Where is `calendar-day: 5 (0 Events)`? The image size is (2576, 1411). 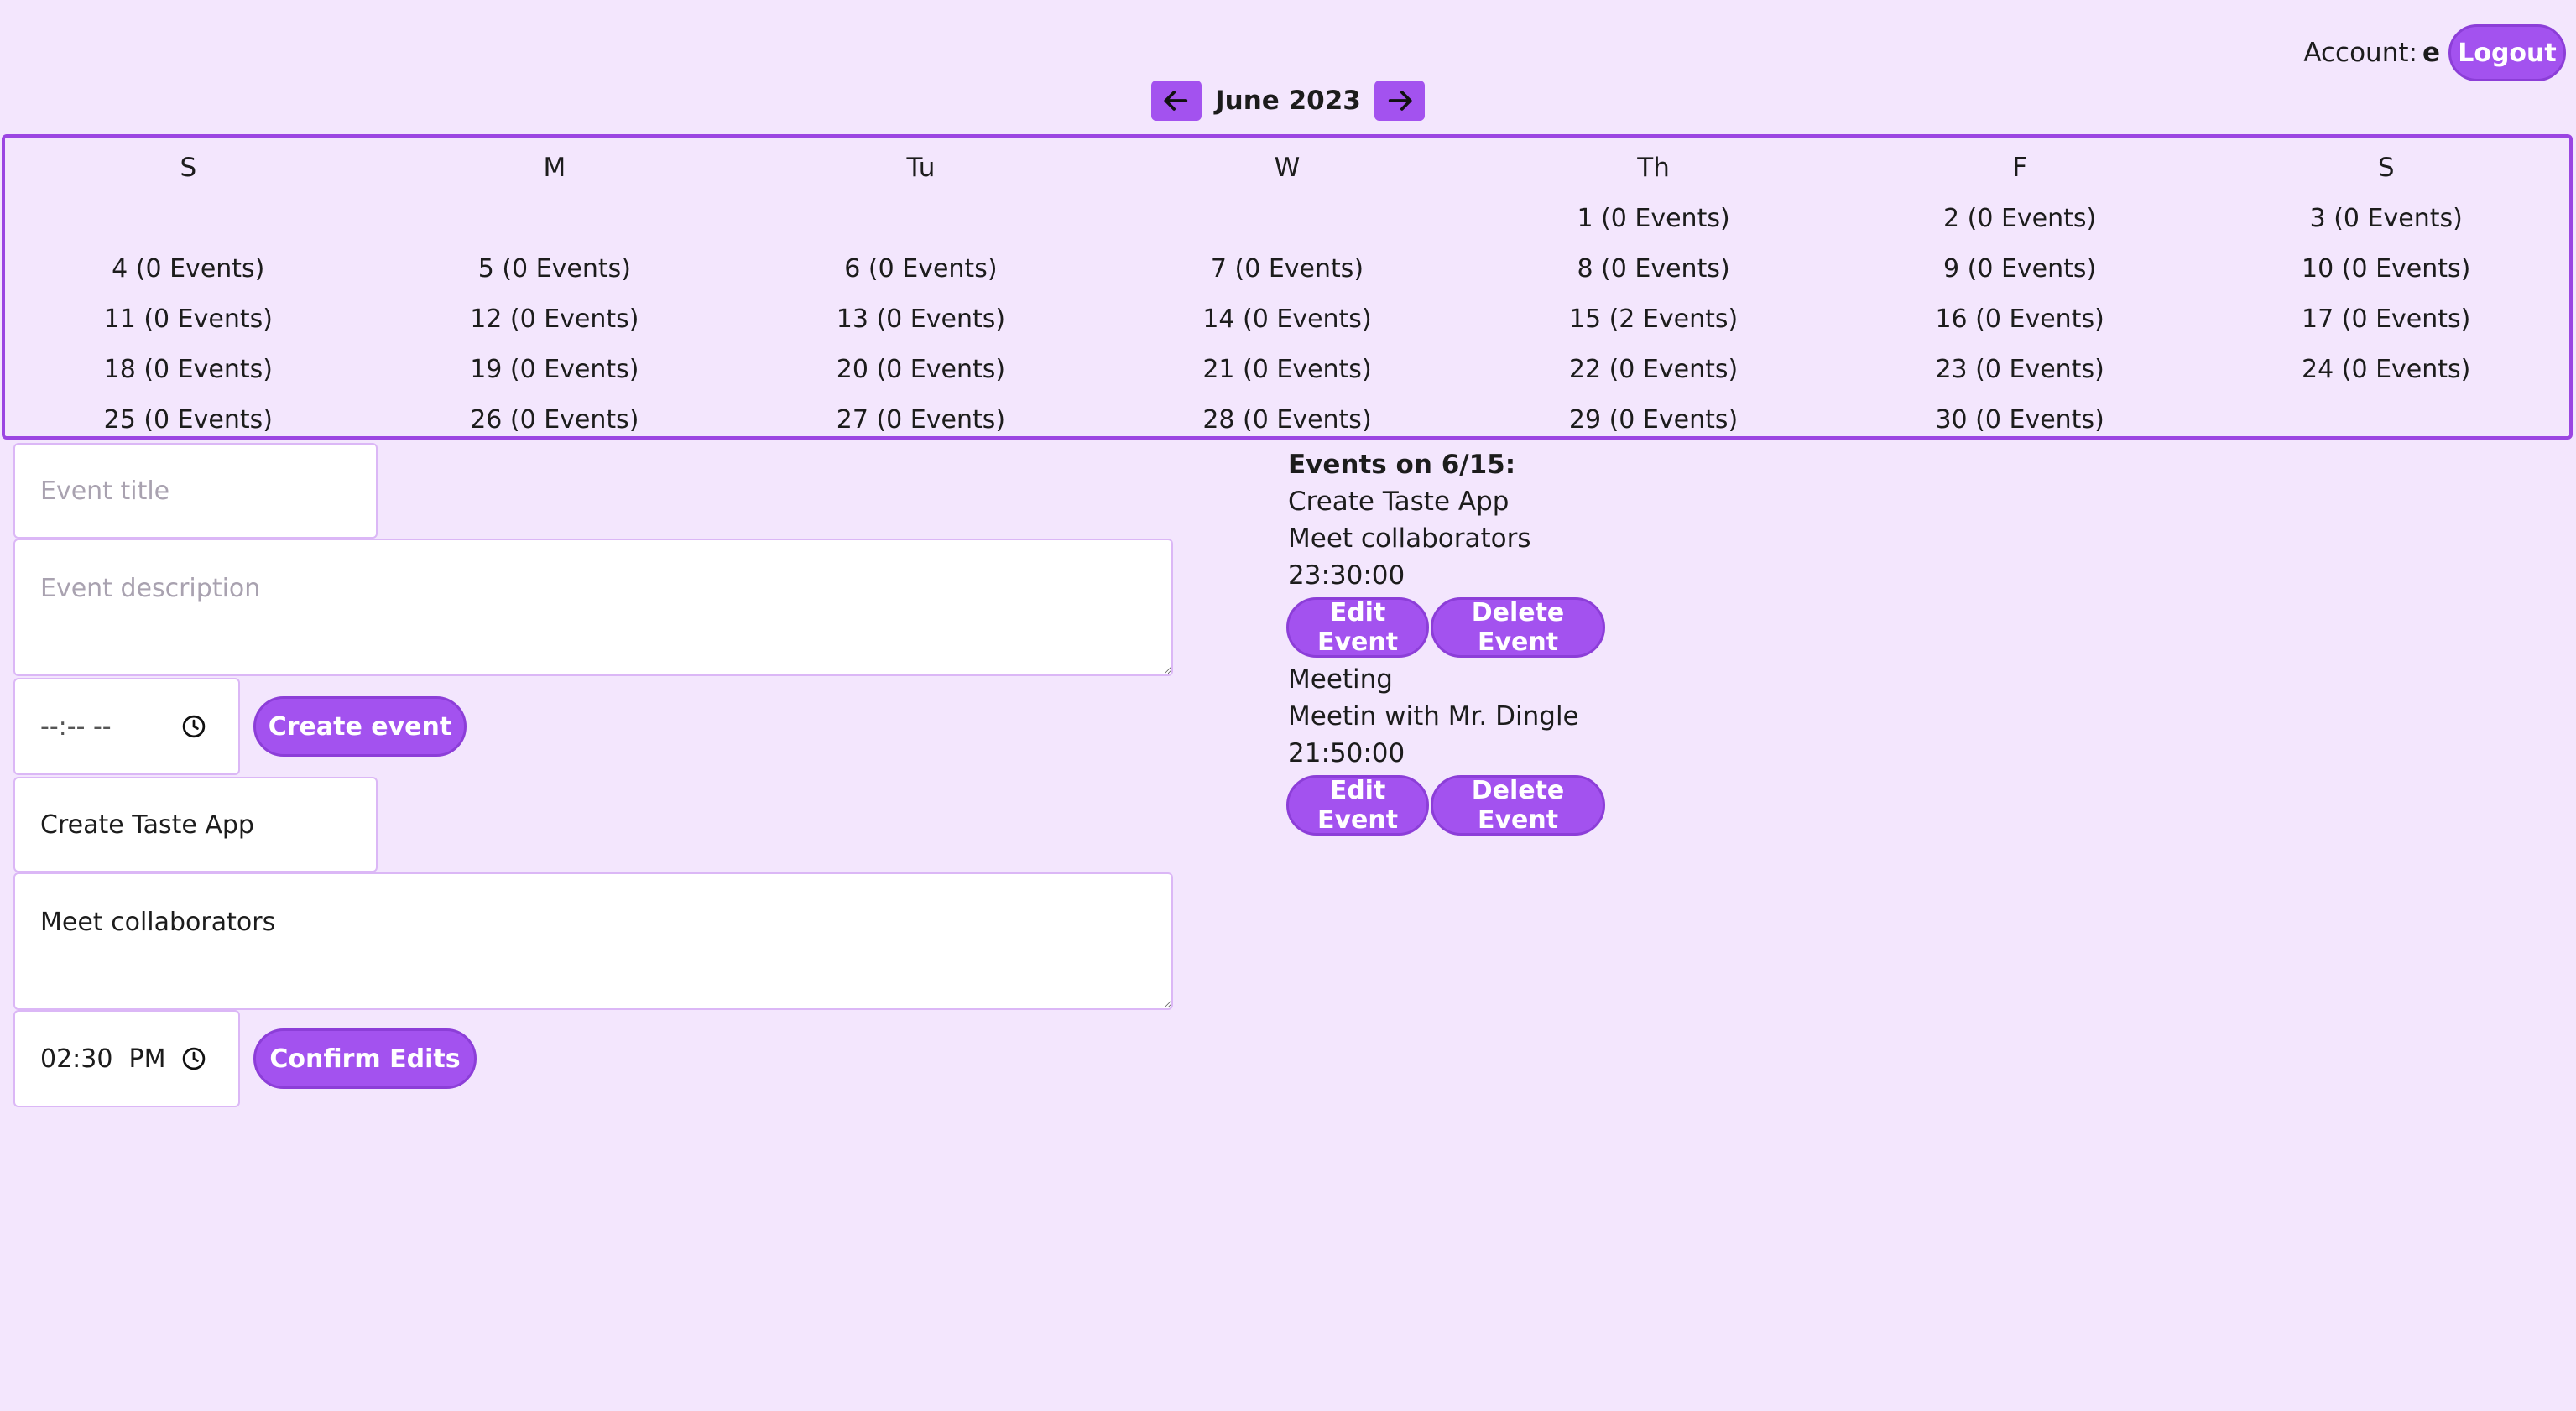 calendar-day: 5 (0 Events) is located at coordinates (555, 268).